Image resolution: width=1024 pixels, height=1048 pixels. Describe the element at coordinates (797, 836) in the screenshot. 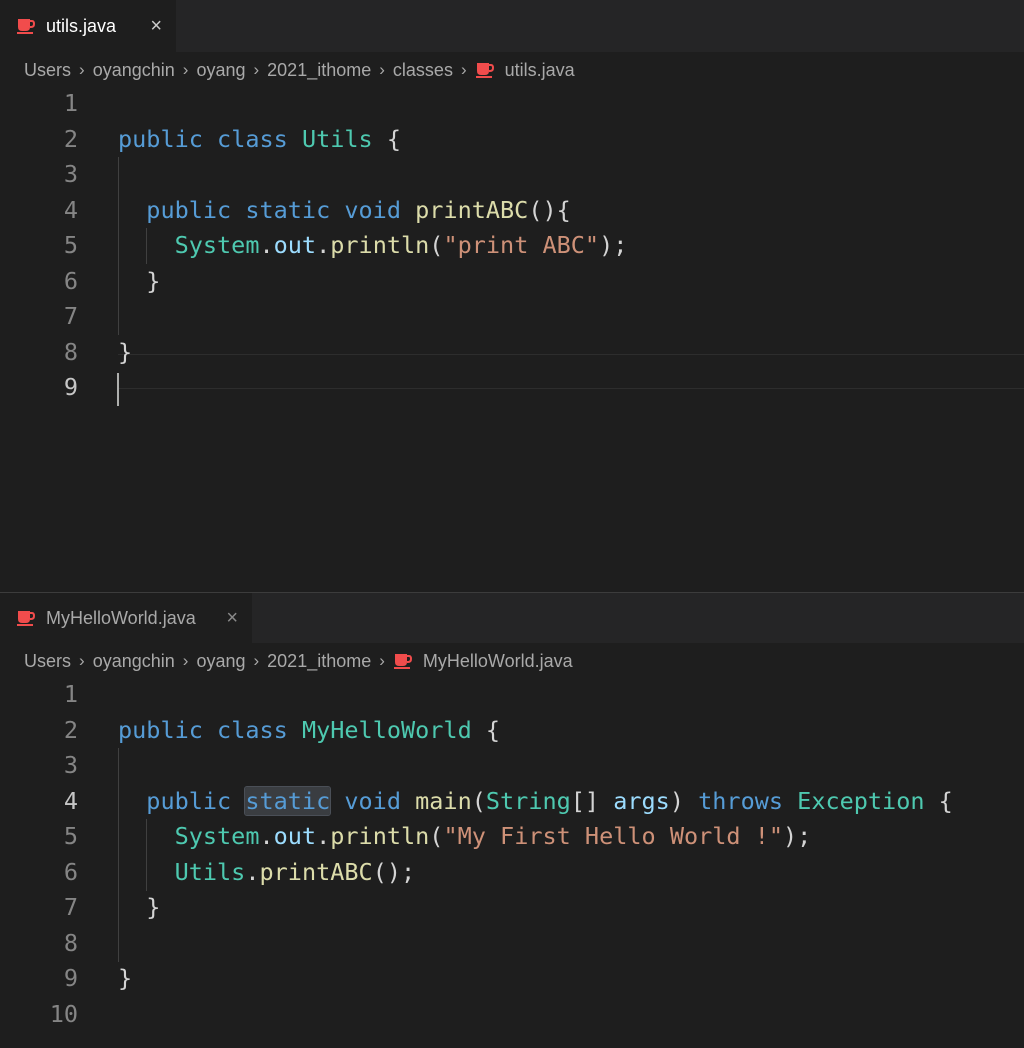

I see `punctuation: );` at that location.